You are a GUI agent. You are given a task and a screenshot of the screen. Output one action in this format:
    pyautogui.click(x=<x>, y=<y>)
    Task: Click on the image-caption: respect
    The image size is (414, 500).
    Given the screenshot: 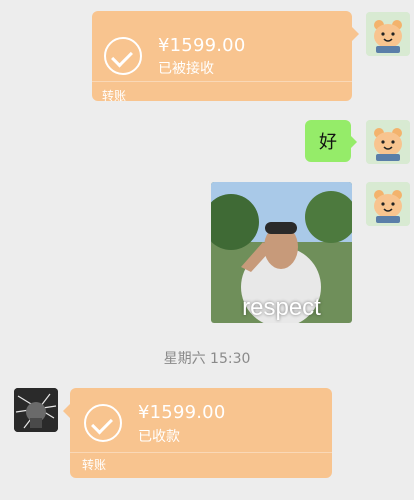 What is the action you would take?
    pyautogui.click(x=281, y=307)
    